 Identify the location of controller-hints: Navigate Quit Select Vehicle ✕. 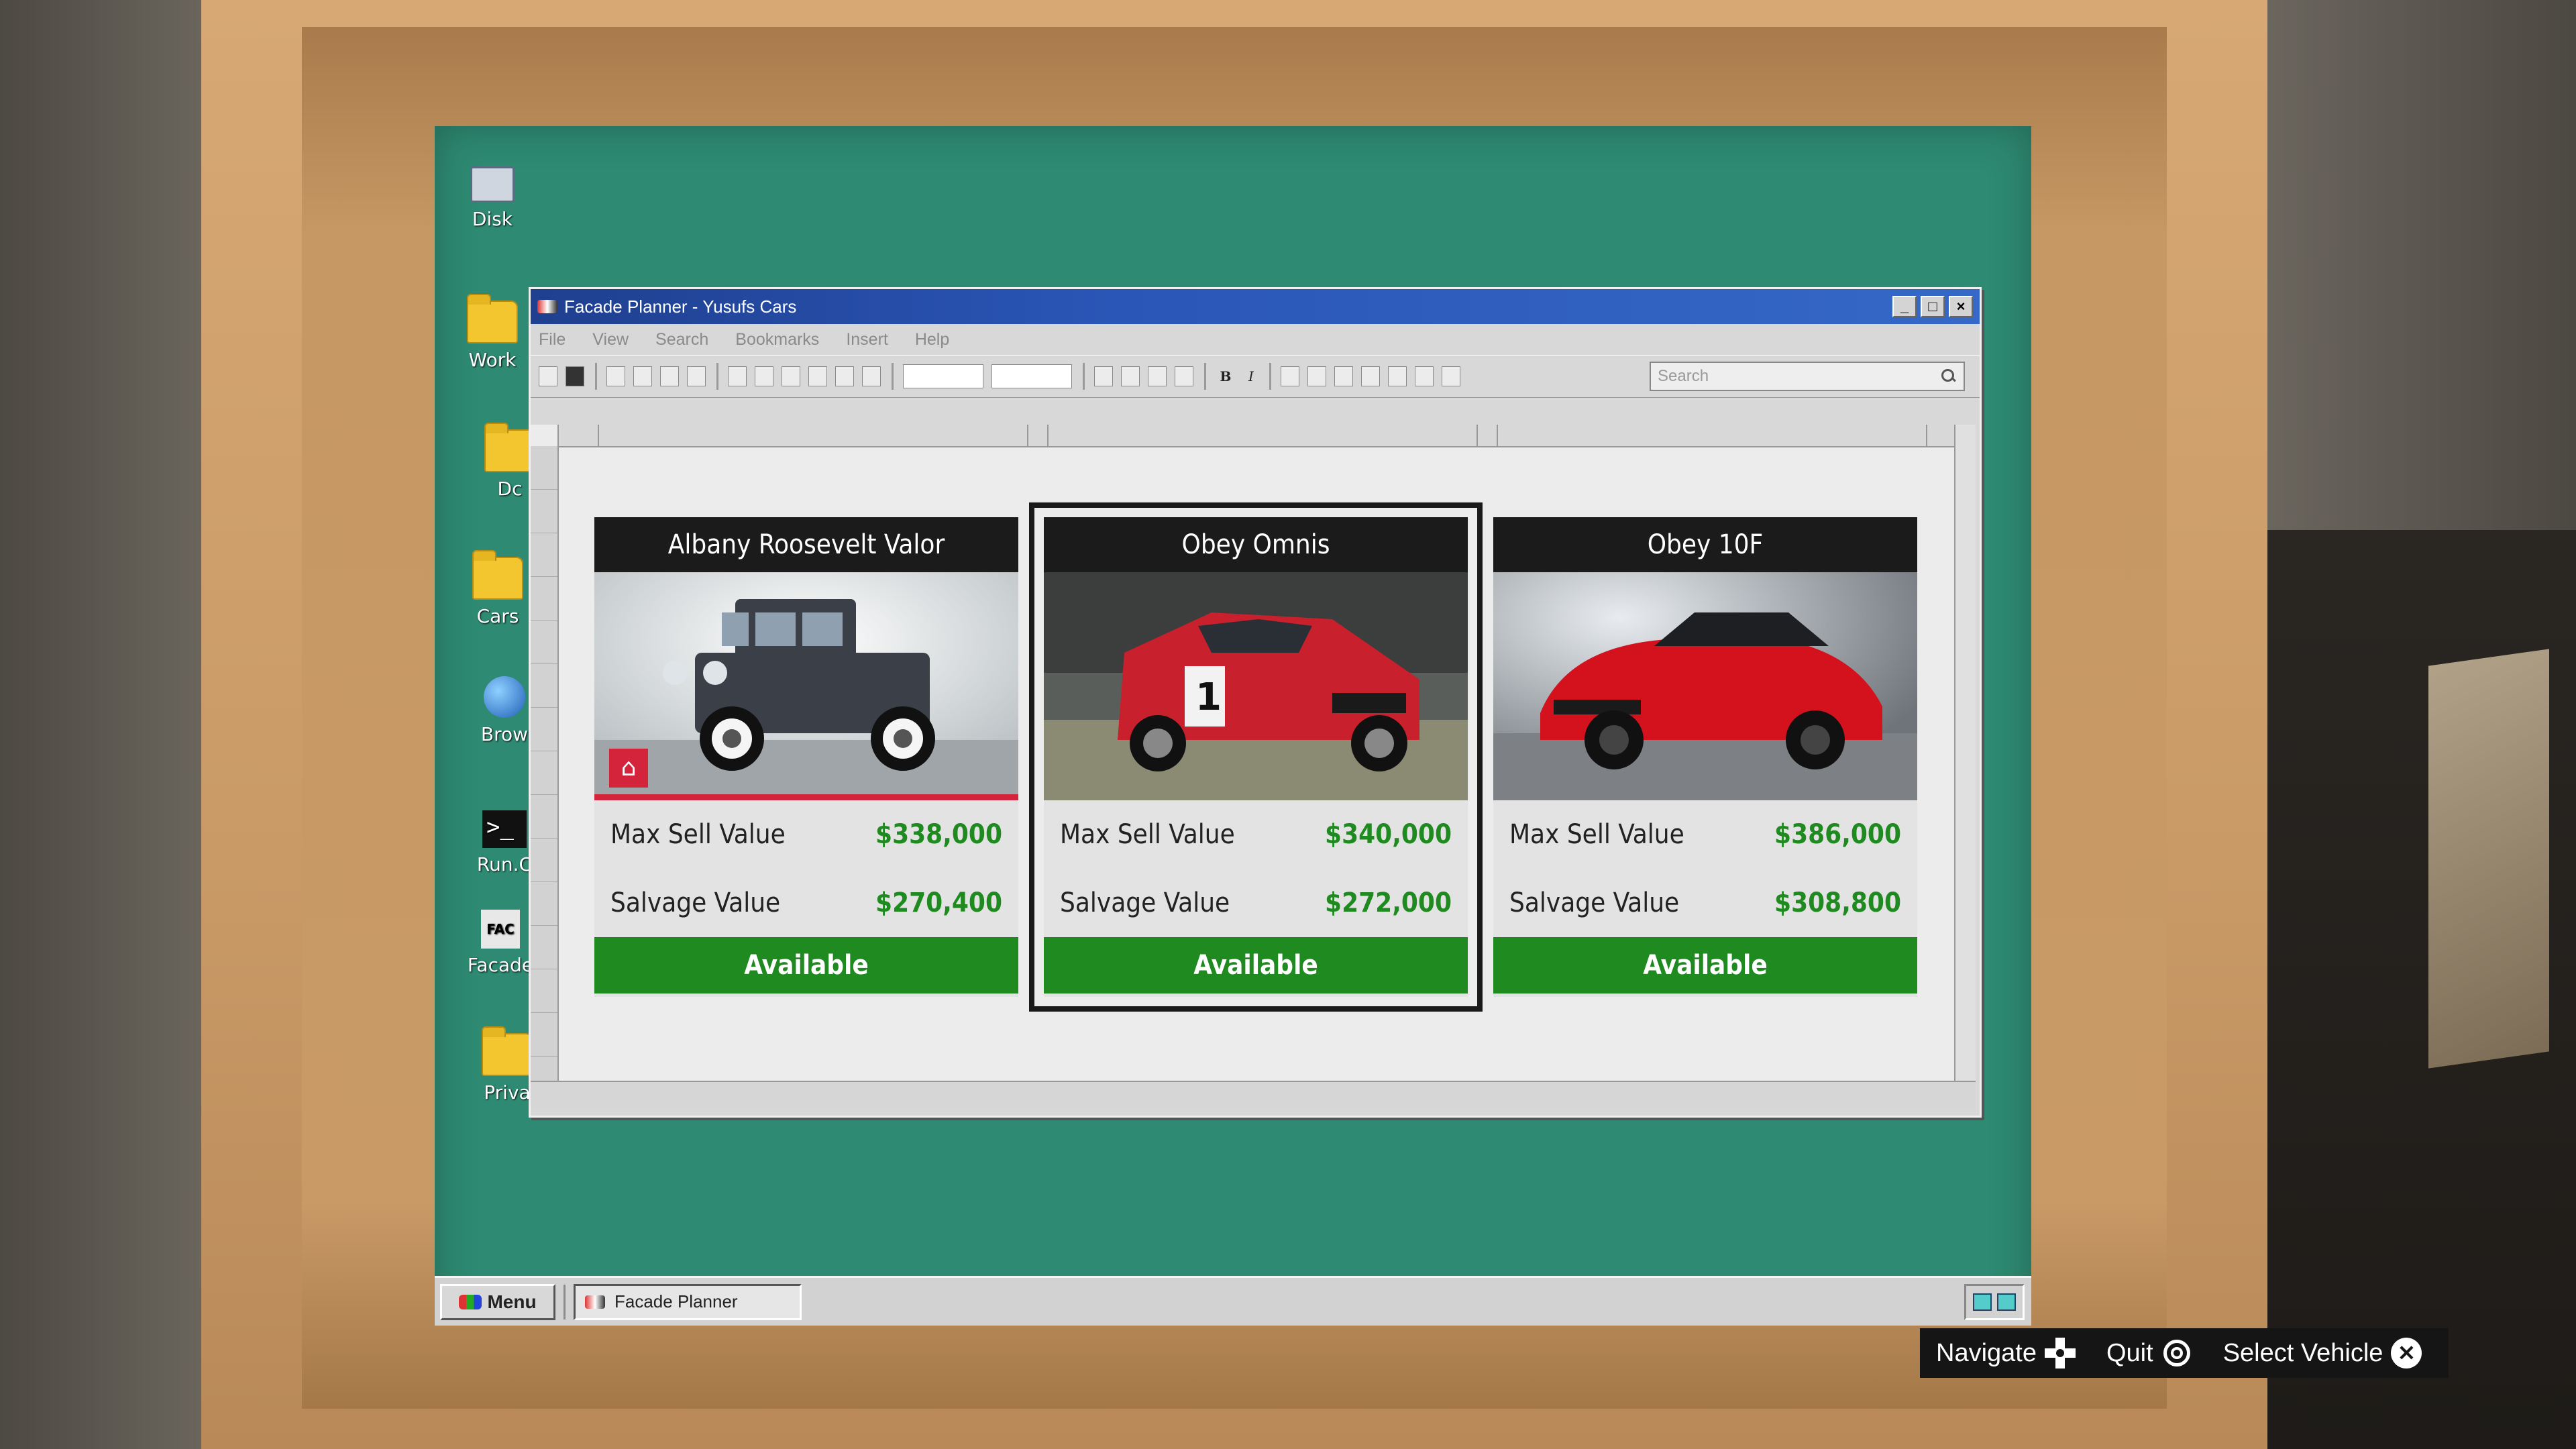
(2184, 1353).